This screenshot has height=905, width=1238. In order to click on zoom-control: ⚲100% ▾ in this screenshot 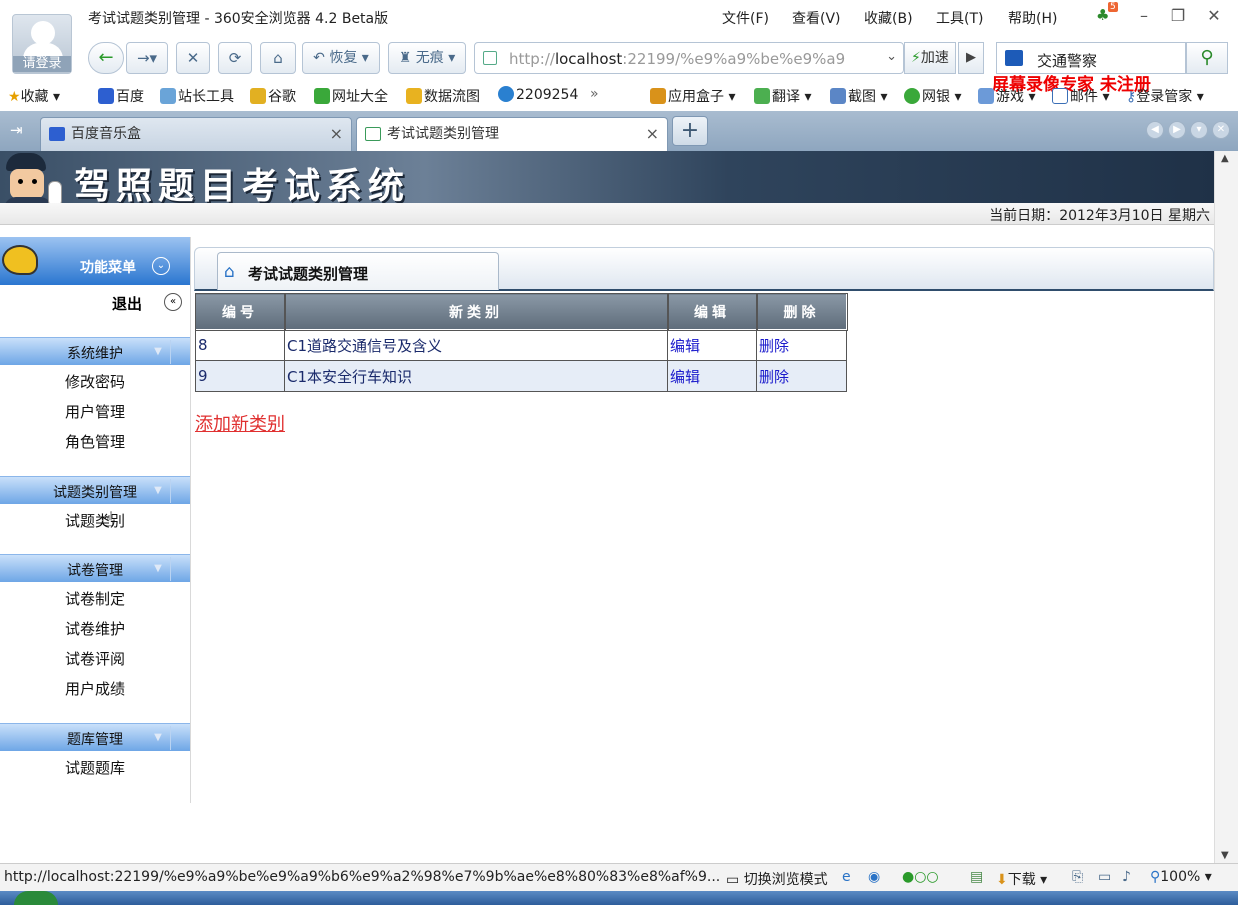, I will do `click(1181, 877)`.